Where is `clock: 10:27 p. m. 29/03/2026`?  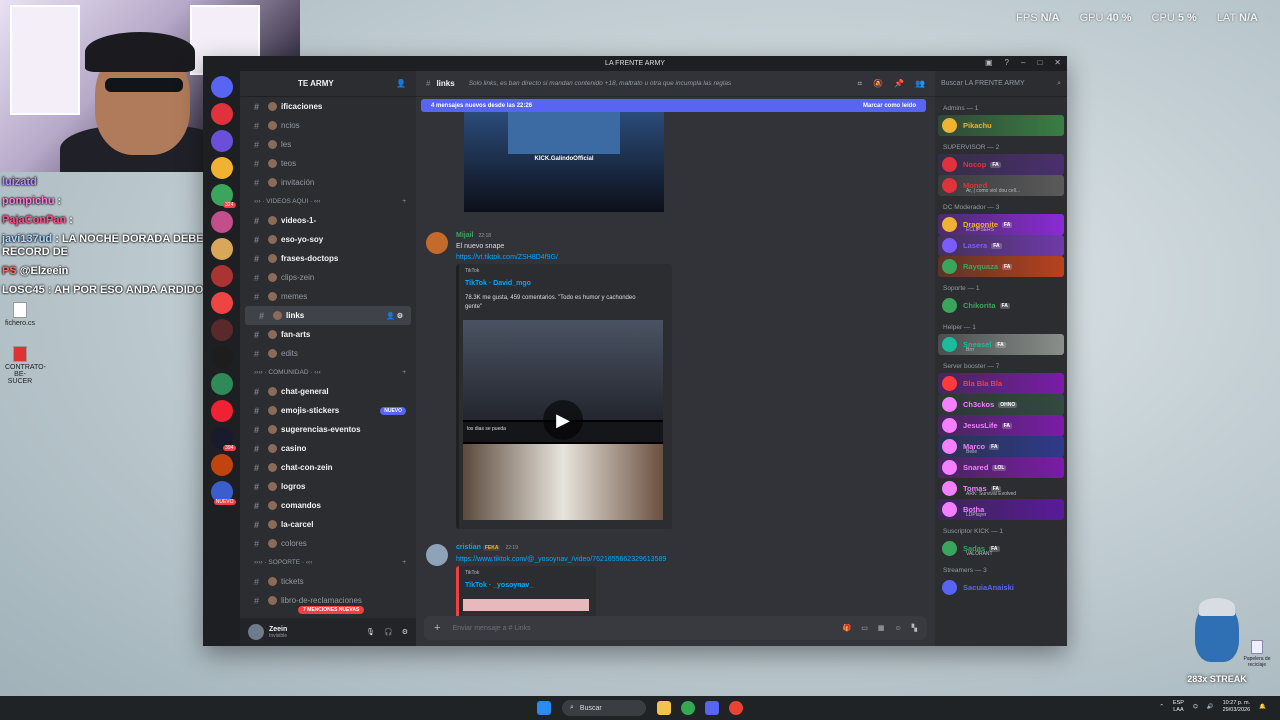
clock: 10:27 p. m. 29/03/2026 is located at coordinates (1237, 707).